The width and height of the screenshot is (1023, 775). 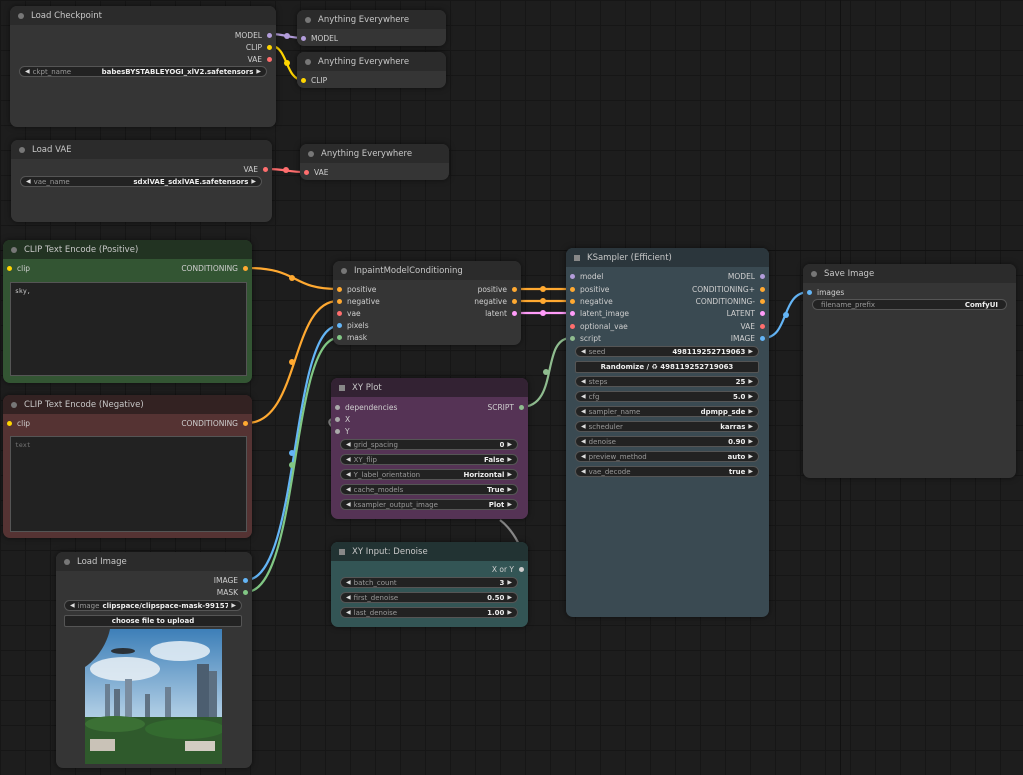 What do you see at coordinates (231, 580) in the screenshot?
I see `output-image: IMAGE` at bounding box center [231, 580].